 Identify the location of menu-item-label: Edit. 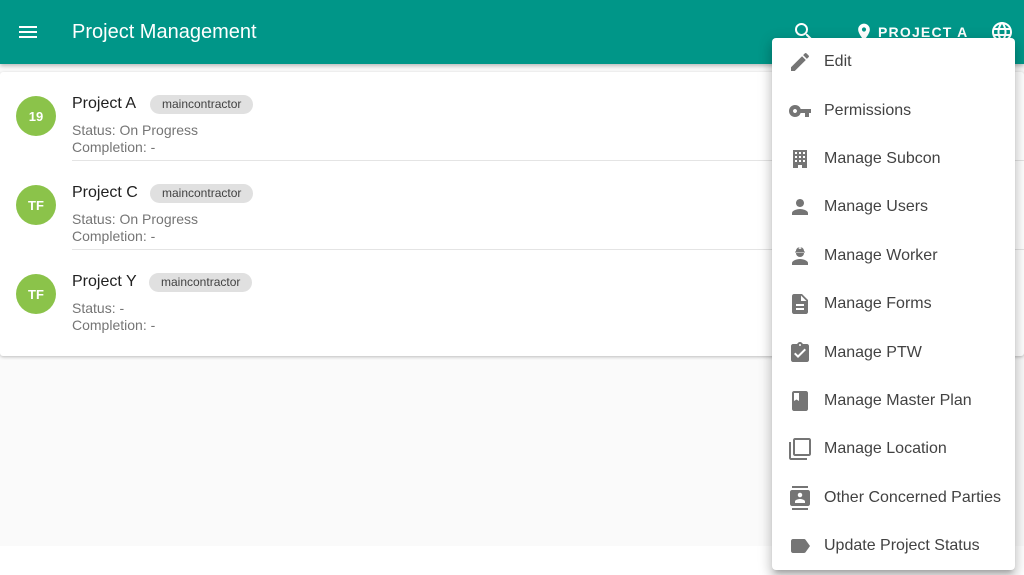
(838, 62).